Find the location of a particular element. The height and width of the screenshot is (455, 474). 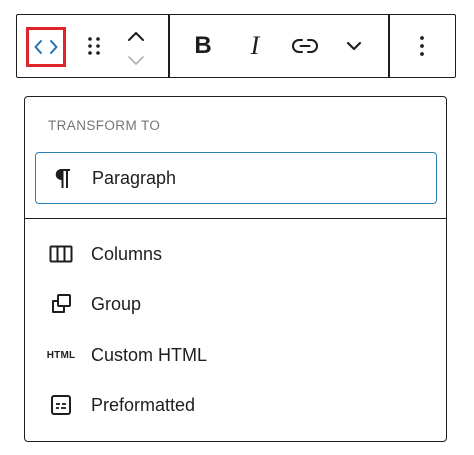

transform-option-label: Custom HTML is located at coordinates (149, 354).